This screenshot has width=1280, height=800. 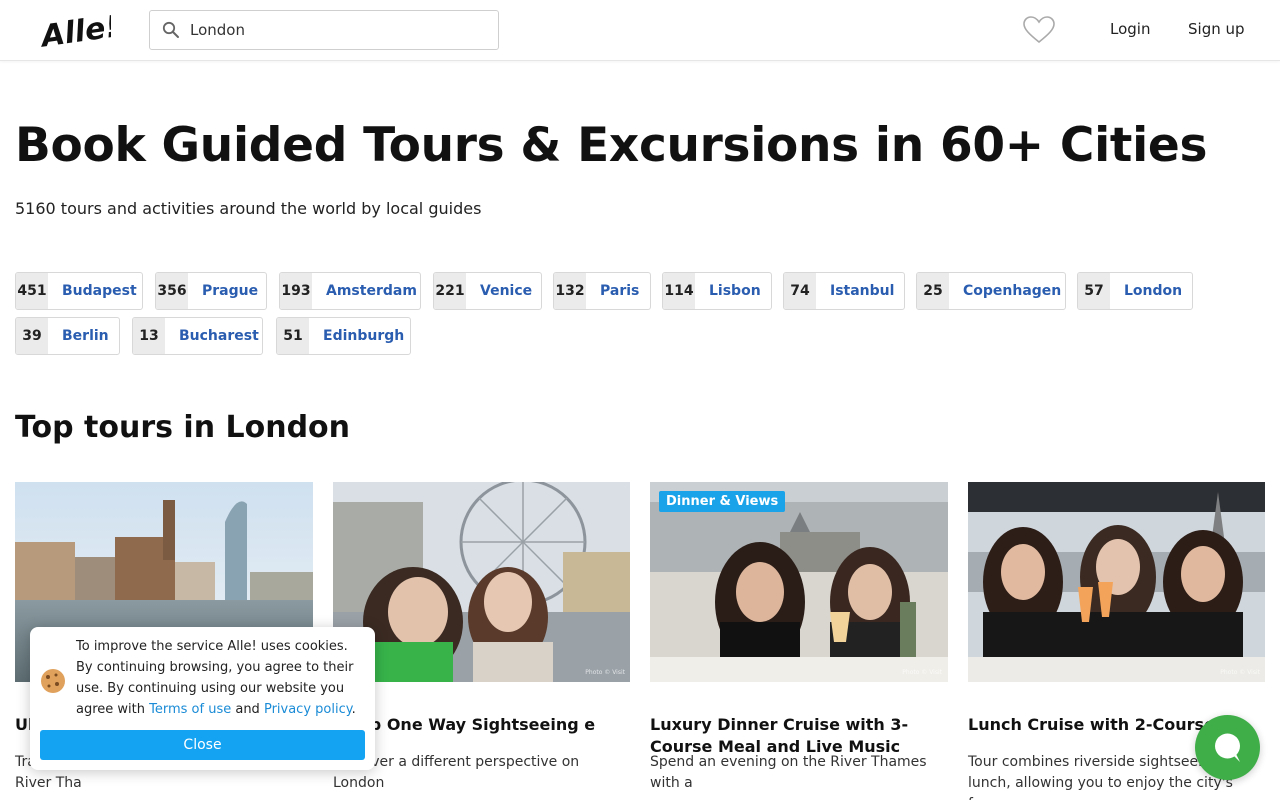 I want to click on cookie-and: and, so click(x=247, y=709).